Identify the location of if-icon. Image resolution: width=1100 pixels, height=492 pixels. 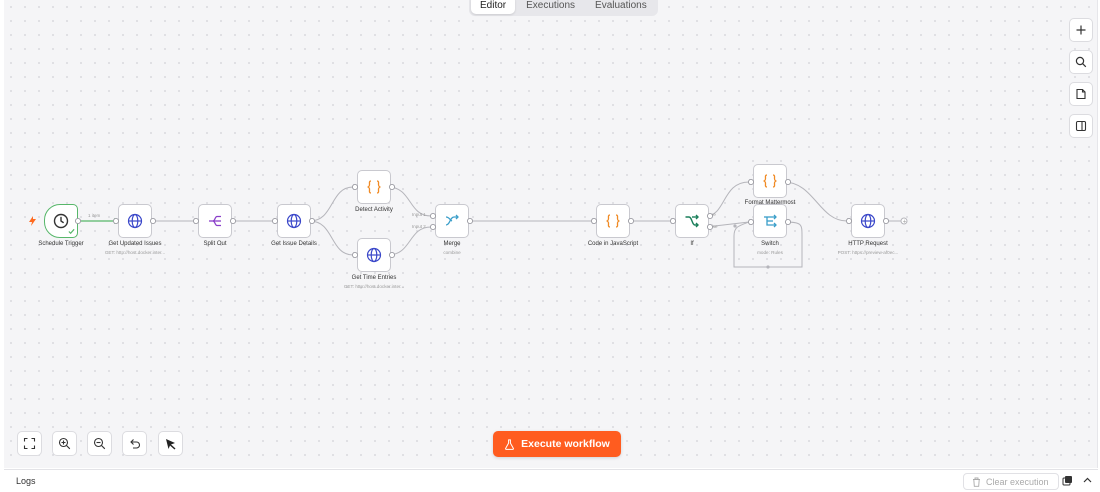
(692, 221).